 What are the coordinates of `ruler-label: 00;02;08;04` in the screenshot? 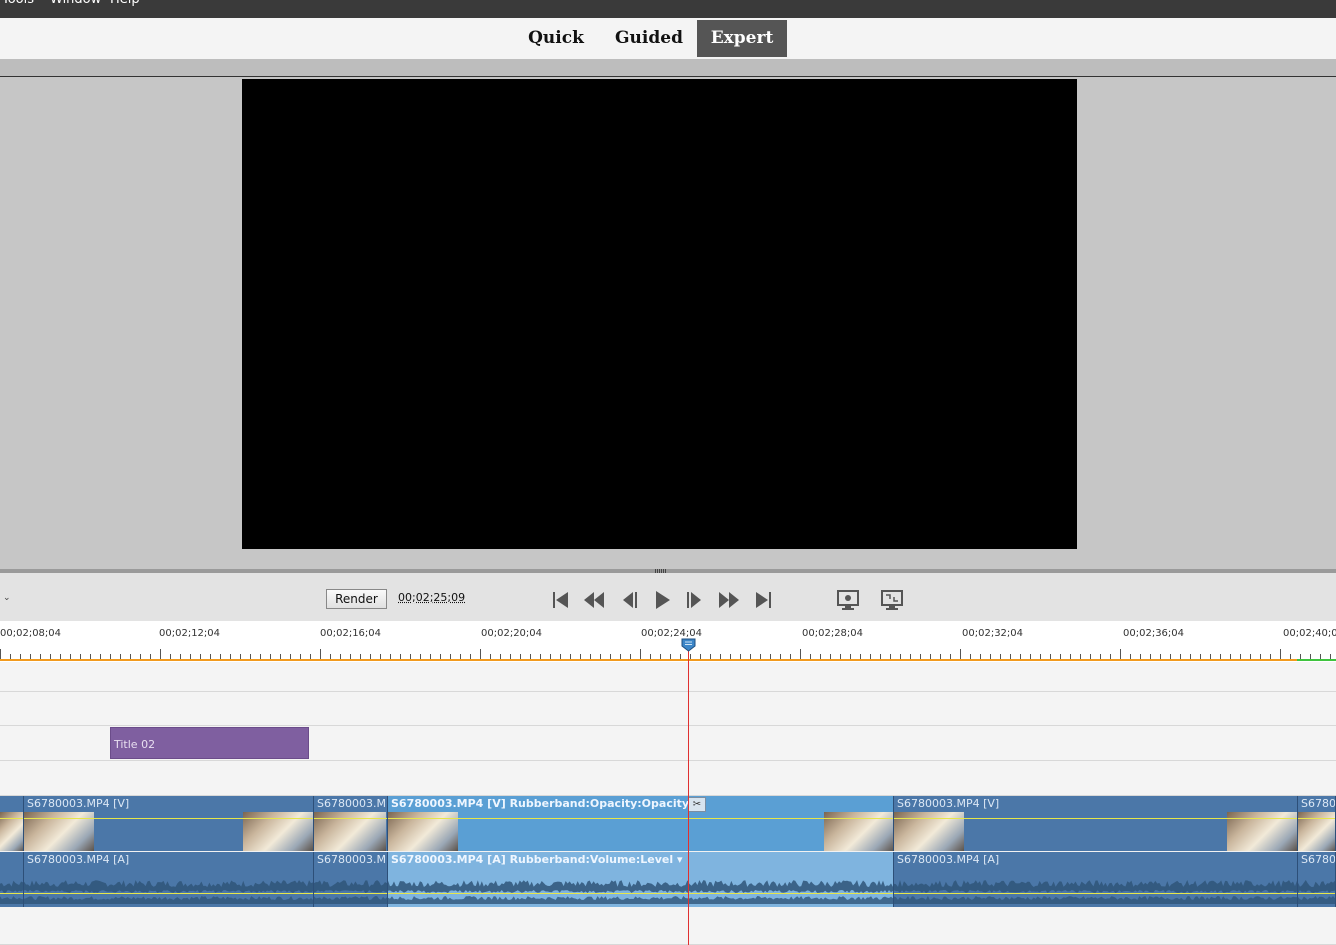 It's located at (31, 633).